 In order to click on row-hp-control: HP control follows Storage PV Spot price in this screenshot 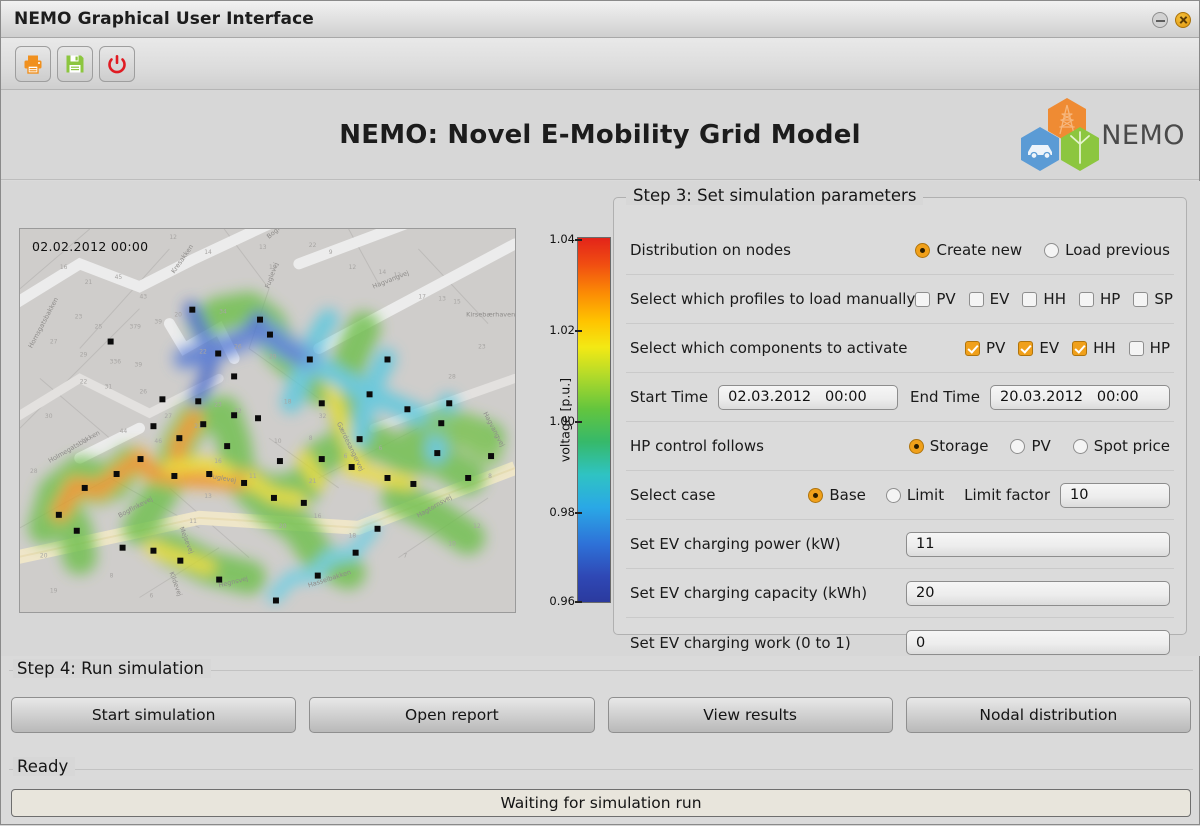, I will do `click(900, 446)`.